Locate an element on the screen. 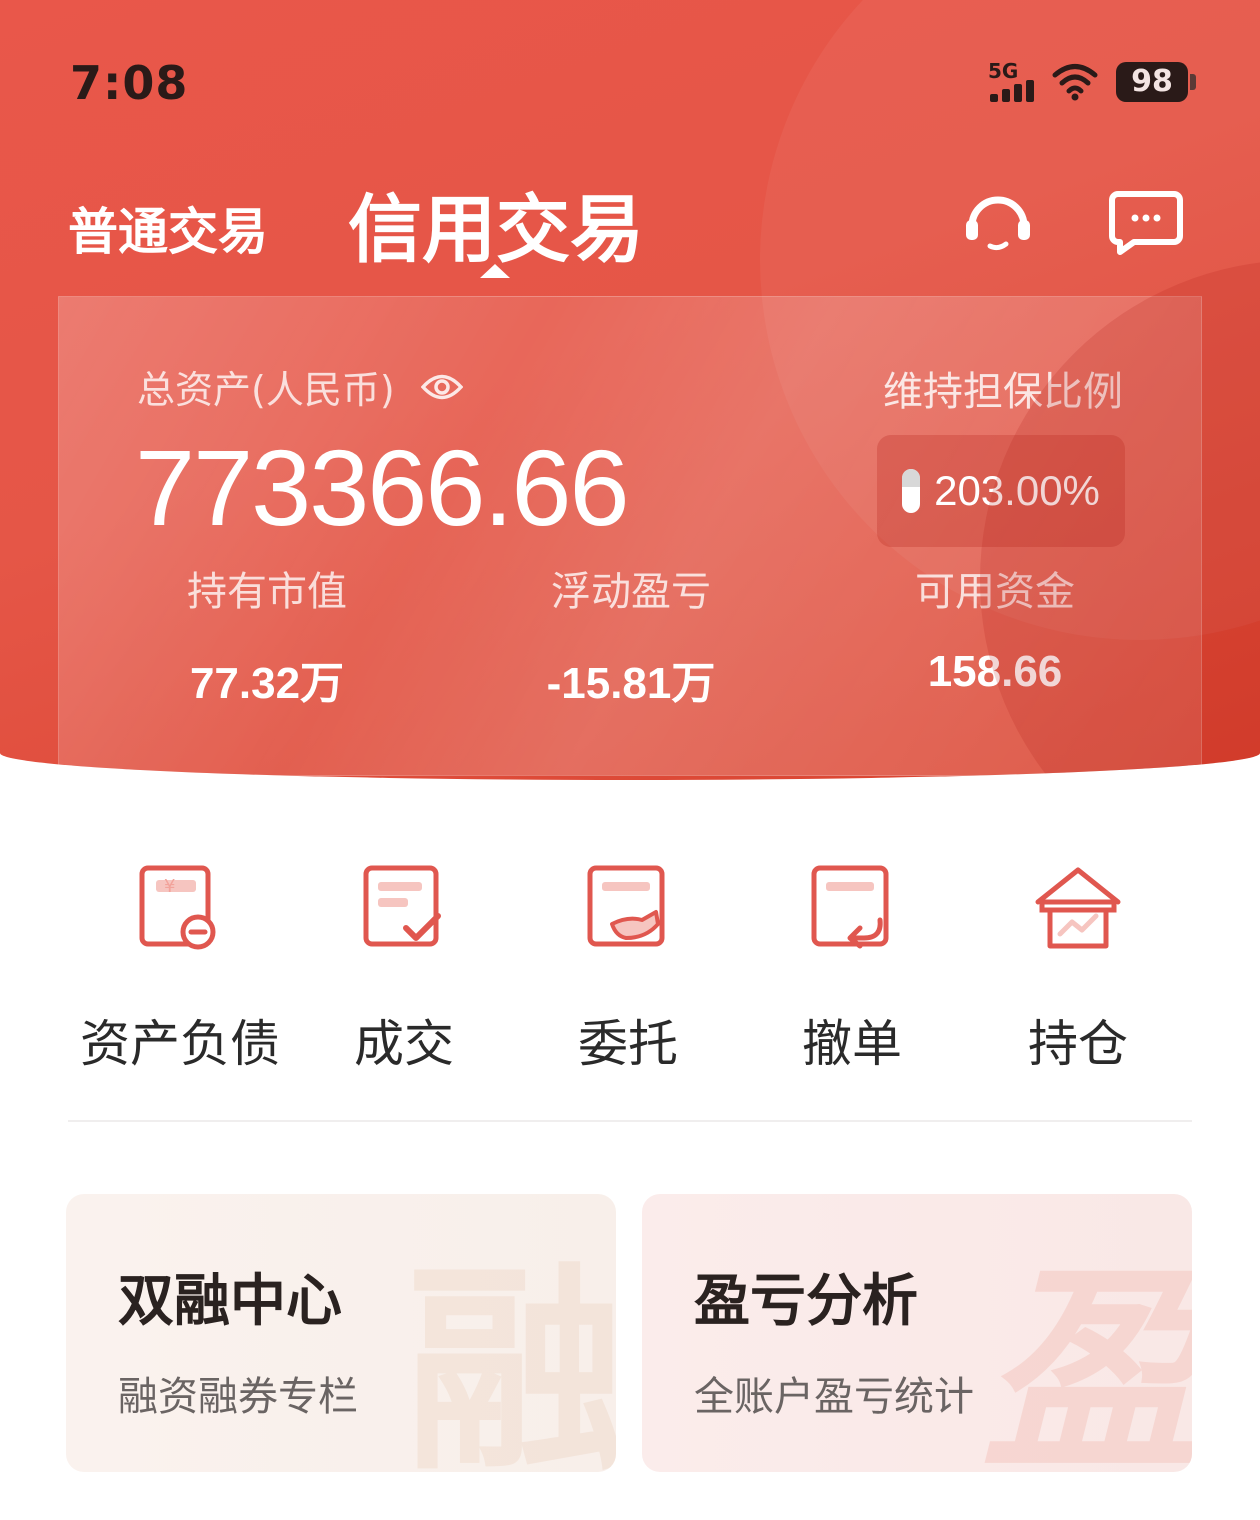 This screenshot has height=1520, width=1260. entrust-hand-icon is located at coordinates (626, 906).